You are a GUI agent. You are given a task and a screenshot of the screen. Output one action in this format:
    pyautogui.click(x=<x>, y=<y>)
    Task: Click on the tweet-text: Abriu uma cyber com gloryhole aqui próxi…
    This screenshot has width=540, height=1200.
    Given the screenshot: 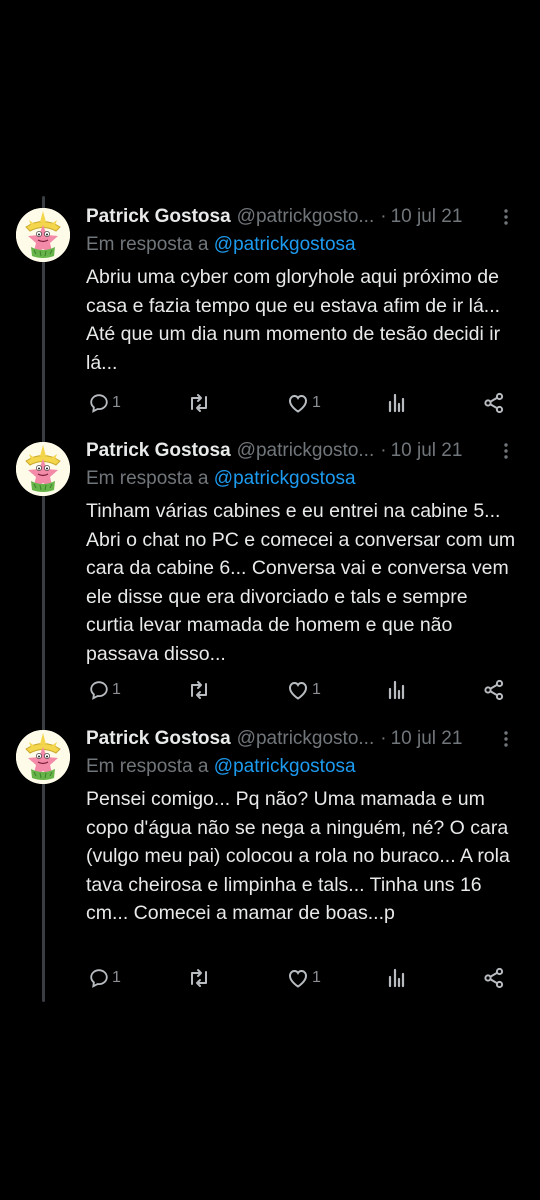 What is the action you would take?
    pyautogui.click(x=293, y=320)
    